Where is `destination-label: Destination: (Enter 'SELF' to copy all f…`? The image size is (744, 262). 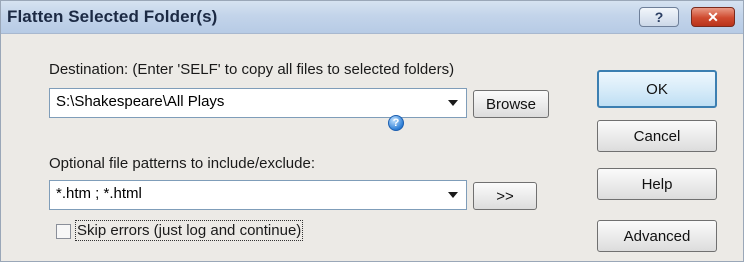 destination-label: Destination: (Enter 'SELF' to copy all f… is located at coordinates (252, 69).